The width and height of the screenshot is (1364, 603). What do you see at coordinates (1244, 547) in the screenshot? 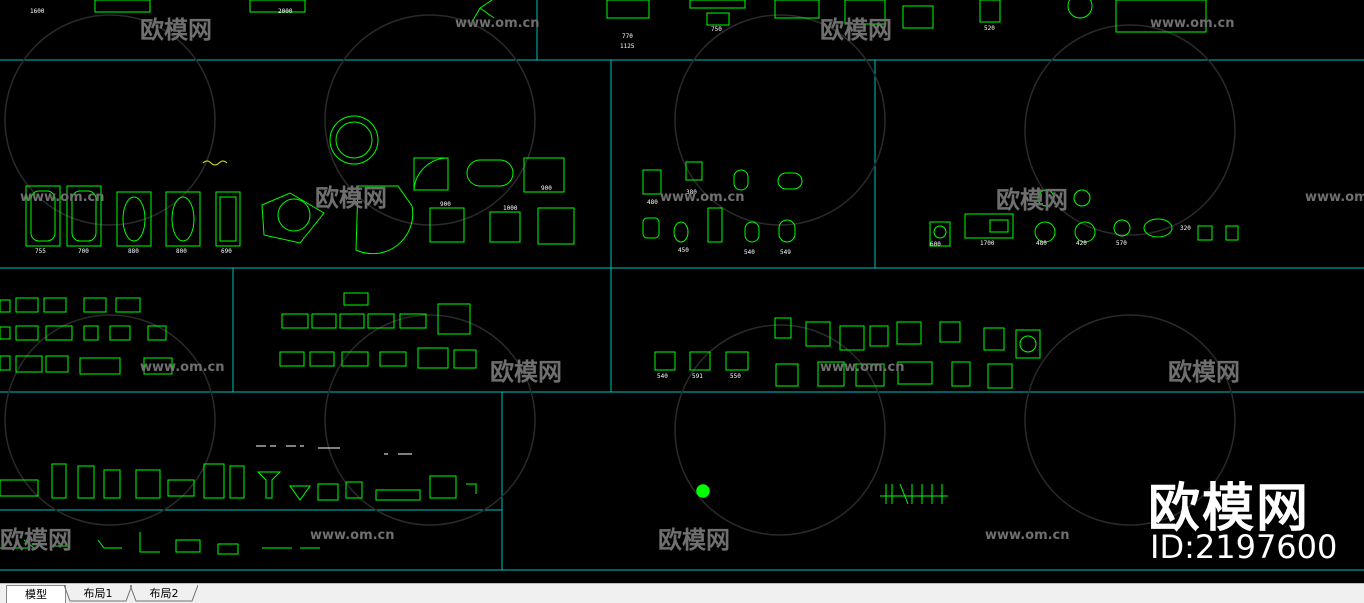
I see `brand-id: ID:2197600` at bounding box center [1244, 547].